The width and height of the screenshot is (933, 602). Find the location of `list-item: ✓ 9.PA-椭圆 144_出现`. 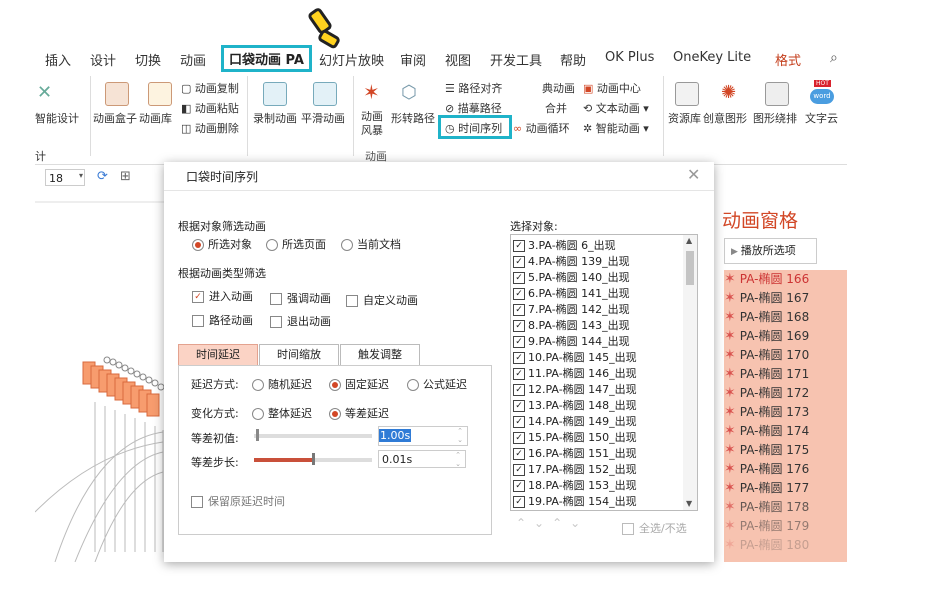

list-item: ✓ 9.PA-椭圆 144_出现 is located at coordinates (571, 341).